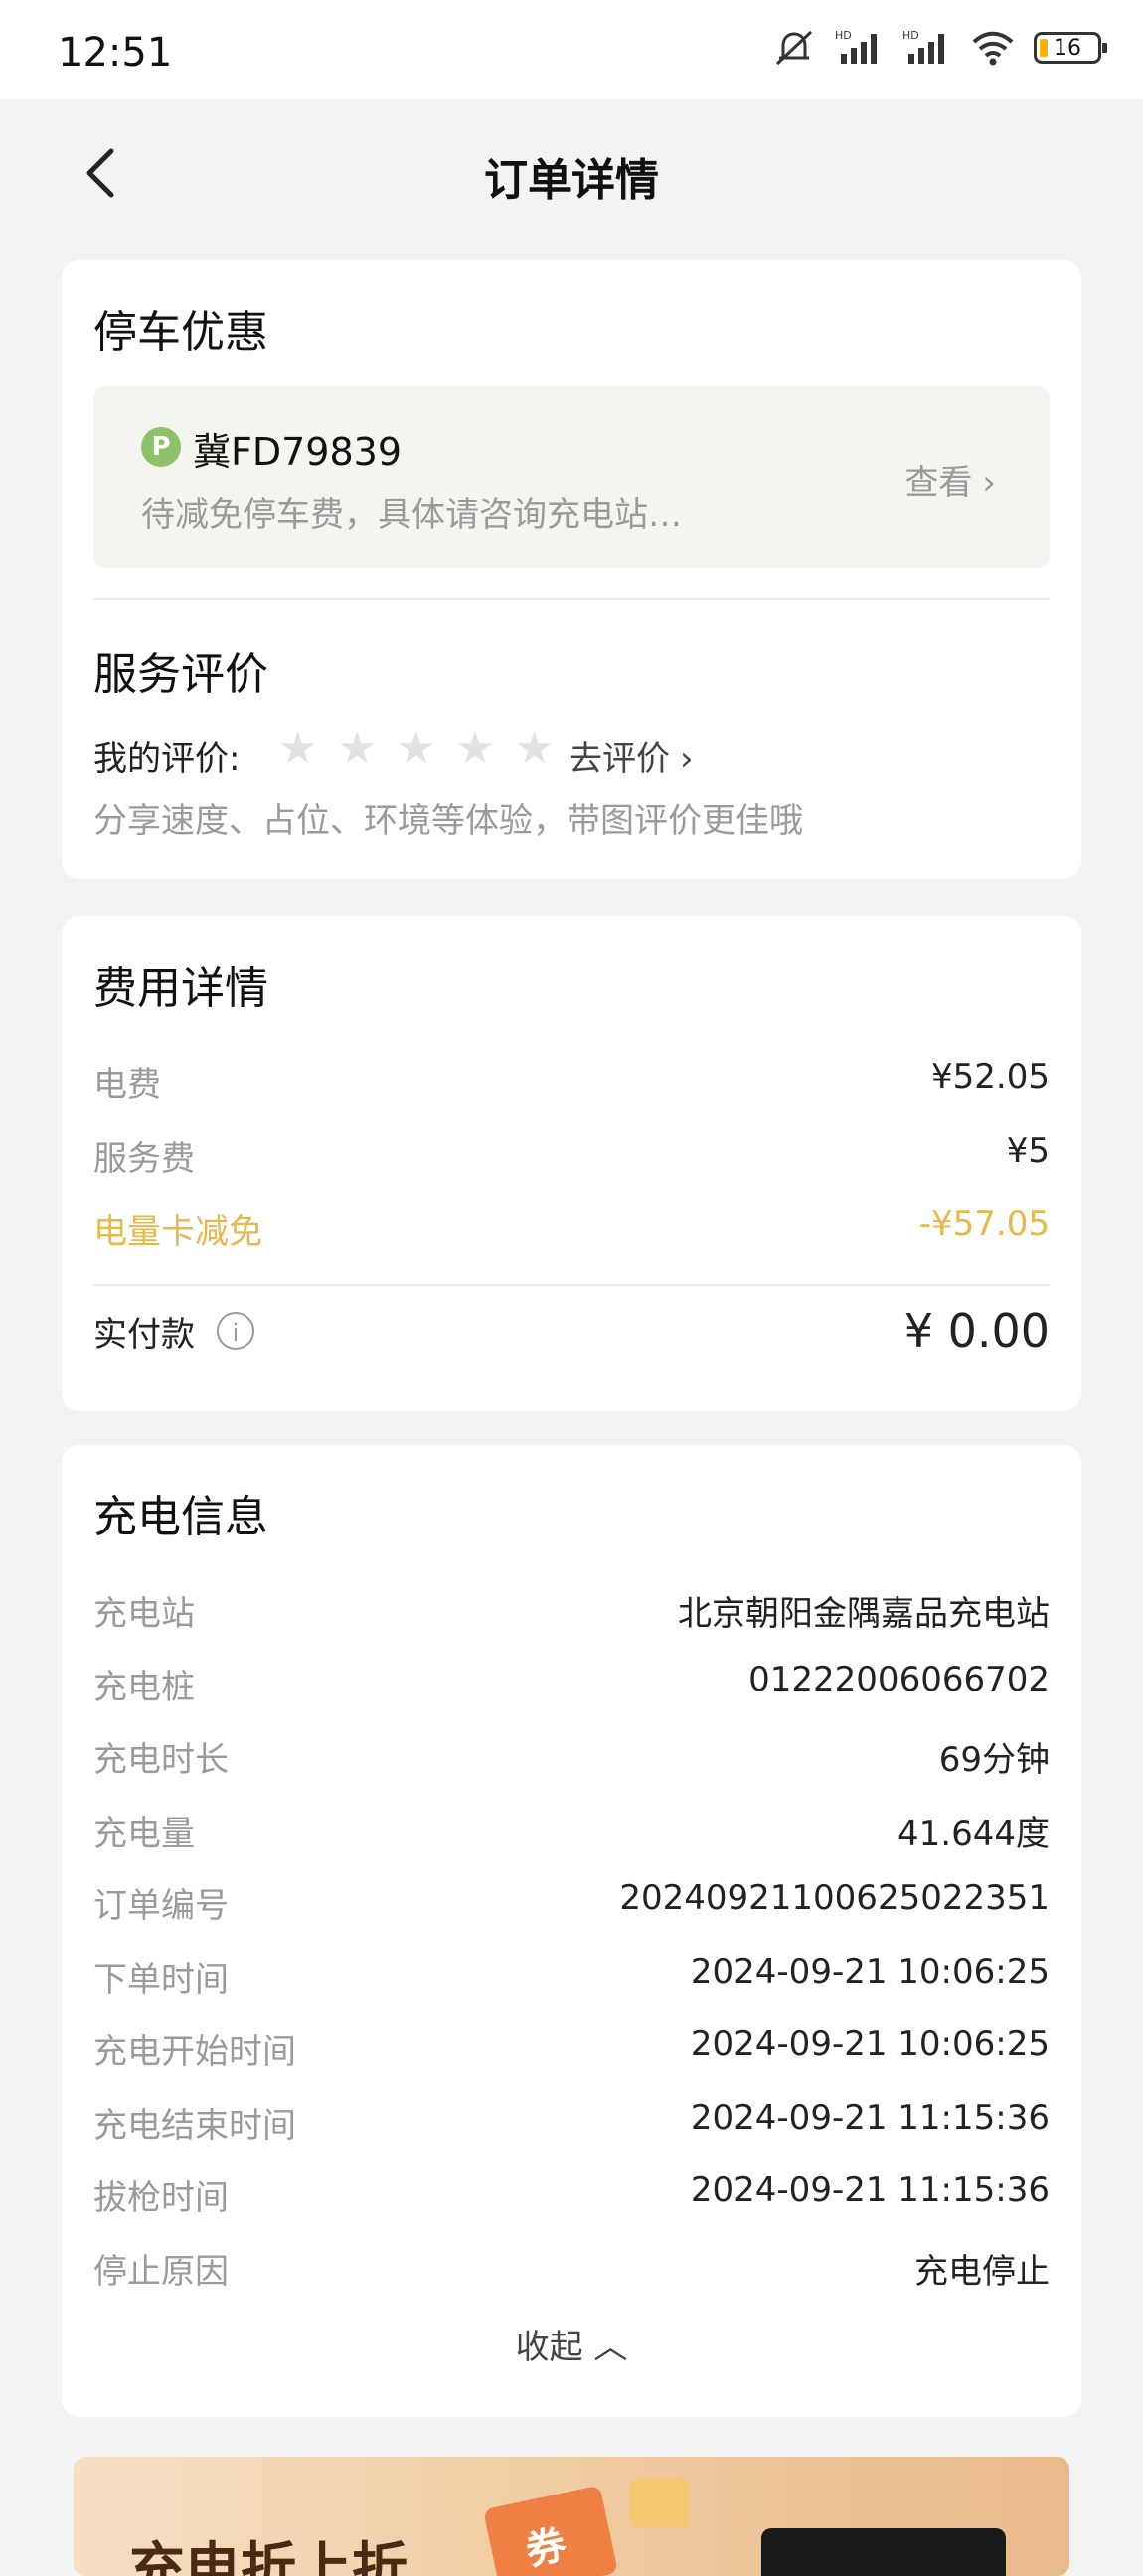 Image resolution: width=1143 pixels, height=2576 pixels. What do you see at coordinates (976, 1331) in the screenshot?
I see `paid-value: ¥ 0.00` at bounding box center [976, 1331].